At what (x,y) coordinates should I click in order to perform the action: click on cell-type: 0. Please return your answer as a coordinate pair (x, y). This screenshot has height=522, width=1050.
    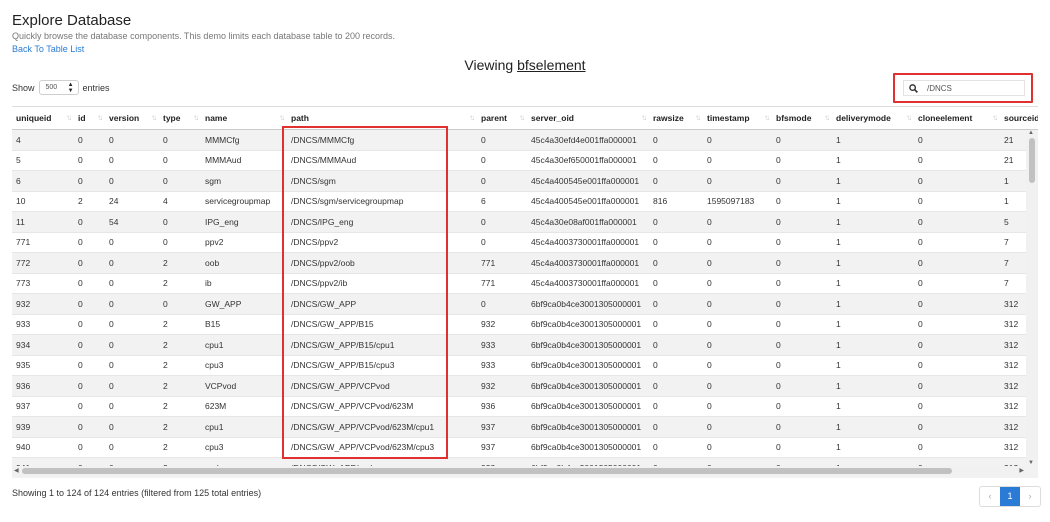
    Looking at the image, I should click on (180, 180).